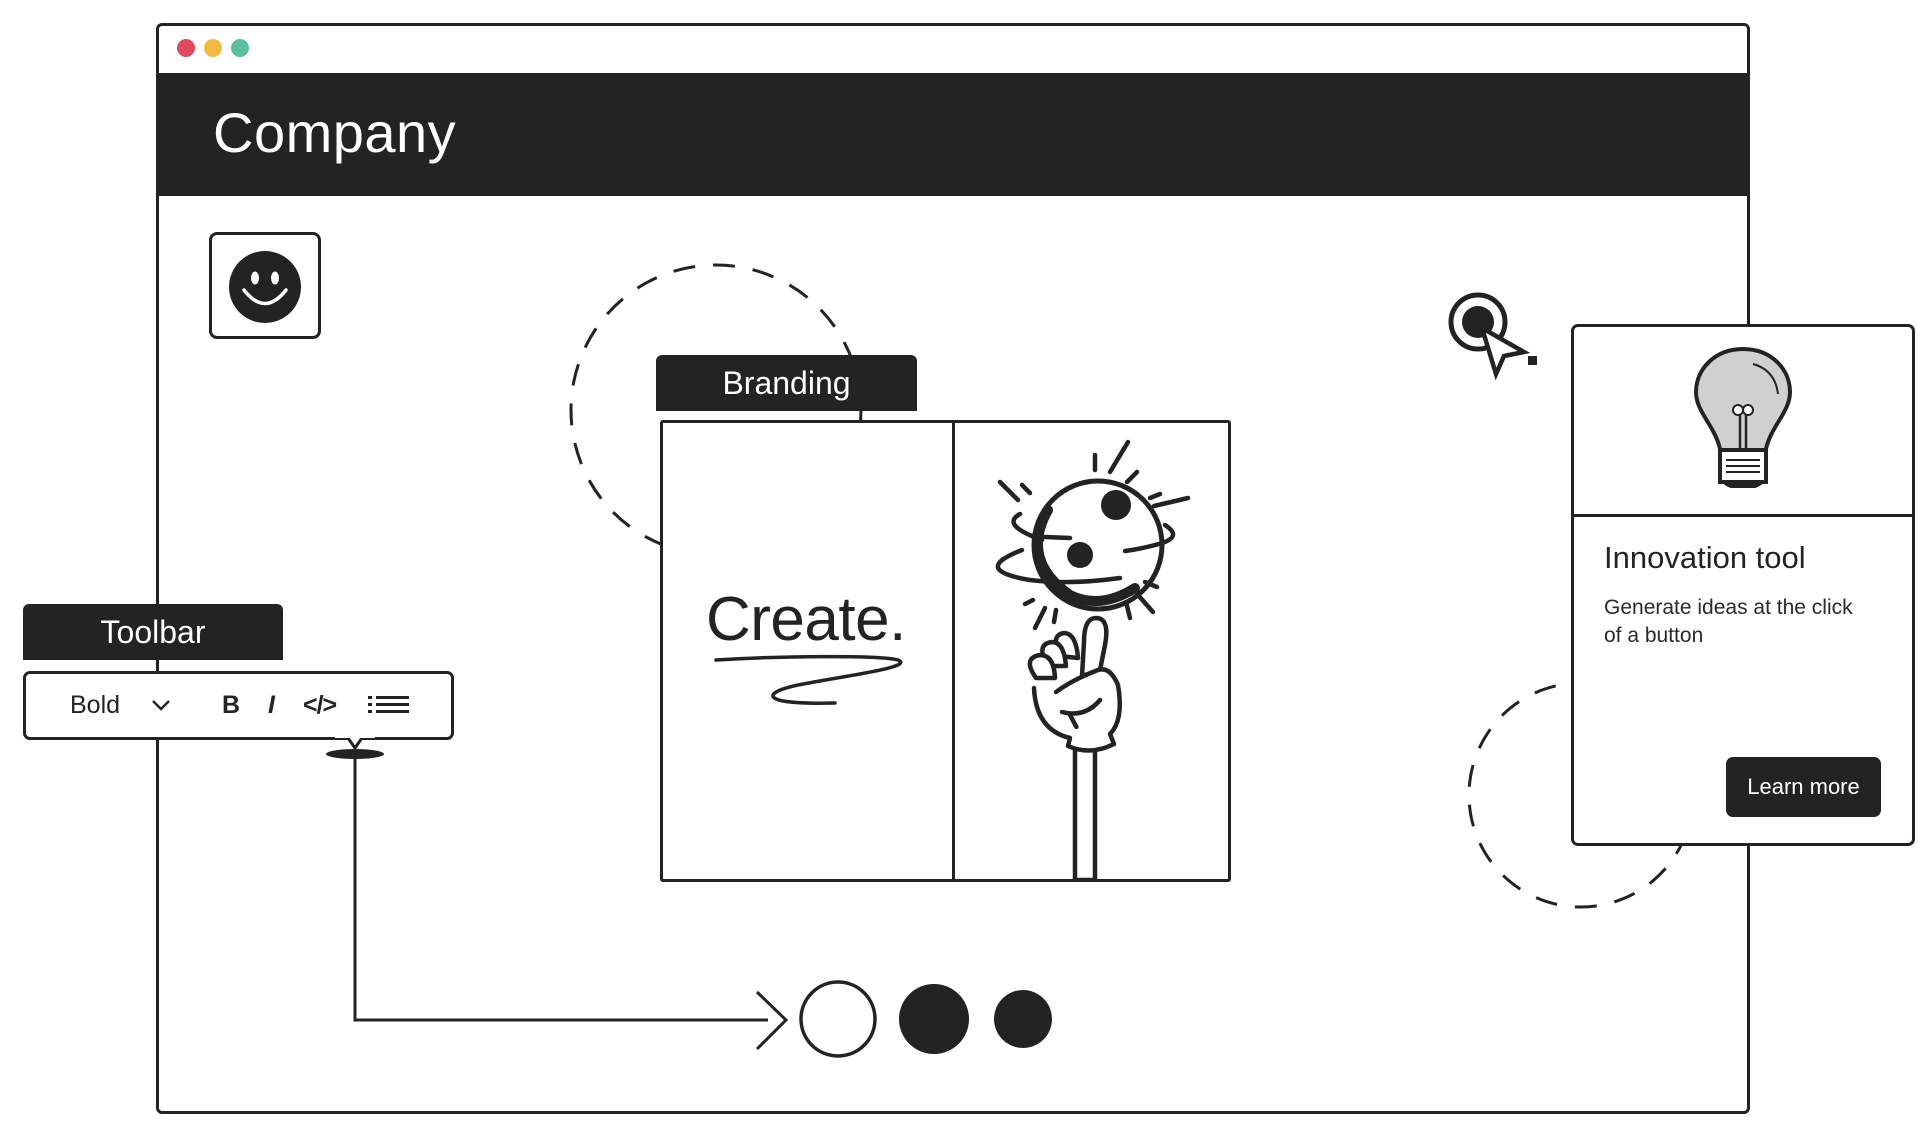 The width and height of the screenshot is (1930, 1138). I want to click on toolbar-tab: Toolbar, so click(153, 632).